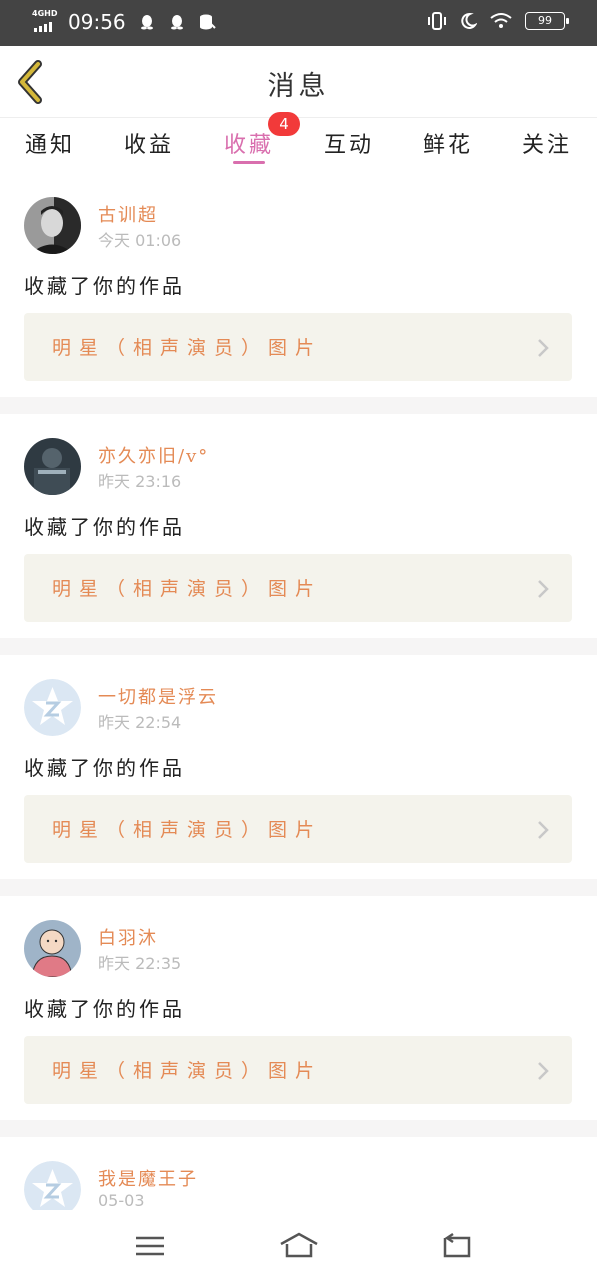  What do you see at coordinates (298, 1185) in the screenshot?
I see `list-item: 我是魔王子 05-03` at bounding box center [298, 1185].